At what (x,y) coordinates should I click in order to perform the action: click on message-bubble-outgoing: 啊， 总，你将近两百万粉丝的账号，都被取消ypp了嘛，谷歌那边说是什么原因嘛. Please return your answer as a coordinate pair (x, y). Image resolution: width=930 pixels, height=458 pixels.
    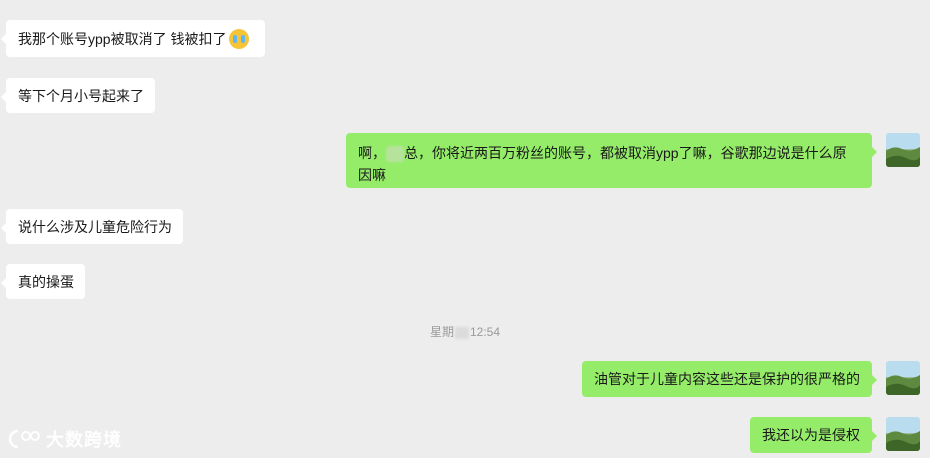
    Looking at the image, I should click on (611, 160).